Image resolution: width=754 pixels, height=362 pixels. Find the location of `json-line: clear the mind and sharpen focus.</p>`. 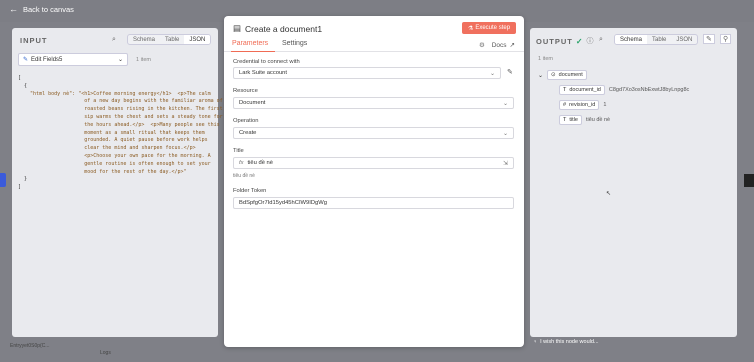

json-line: clear the mind and sharpen focus.</p> is located at coordinates (107, 148).